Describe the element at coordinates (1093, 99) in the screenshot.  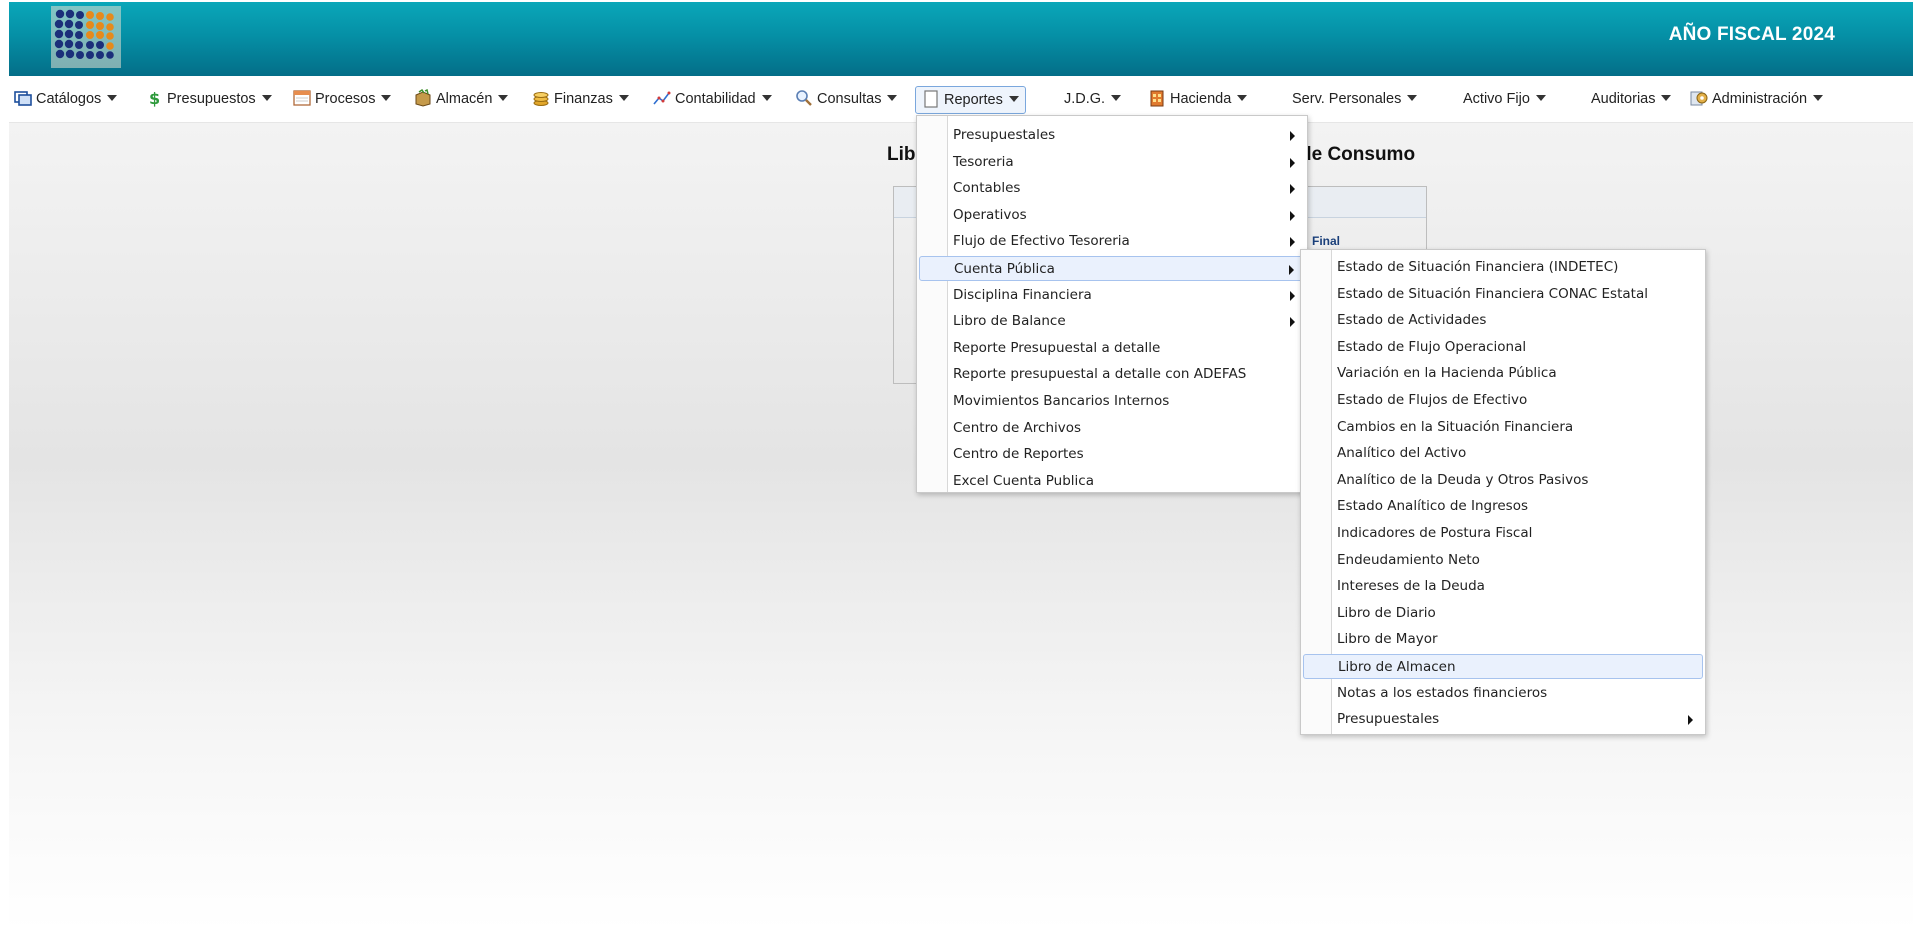
I see `menu-jdg: J.D.G.` at that location.